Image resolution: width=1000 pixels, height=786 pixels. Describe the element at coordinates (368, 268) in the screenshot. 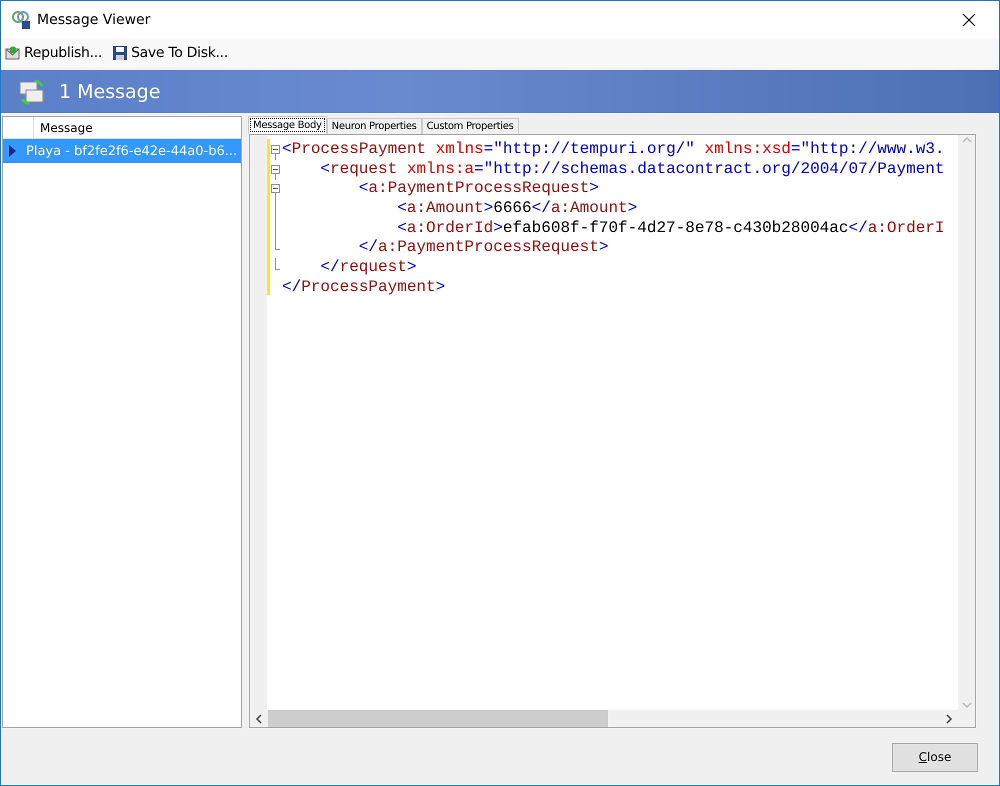

I see `code-line: </request>` at that location.